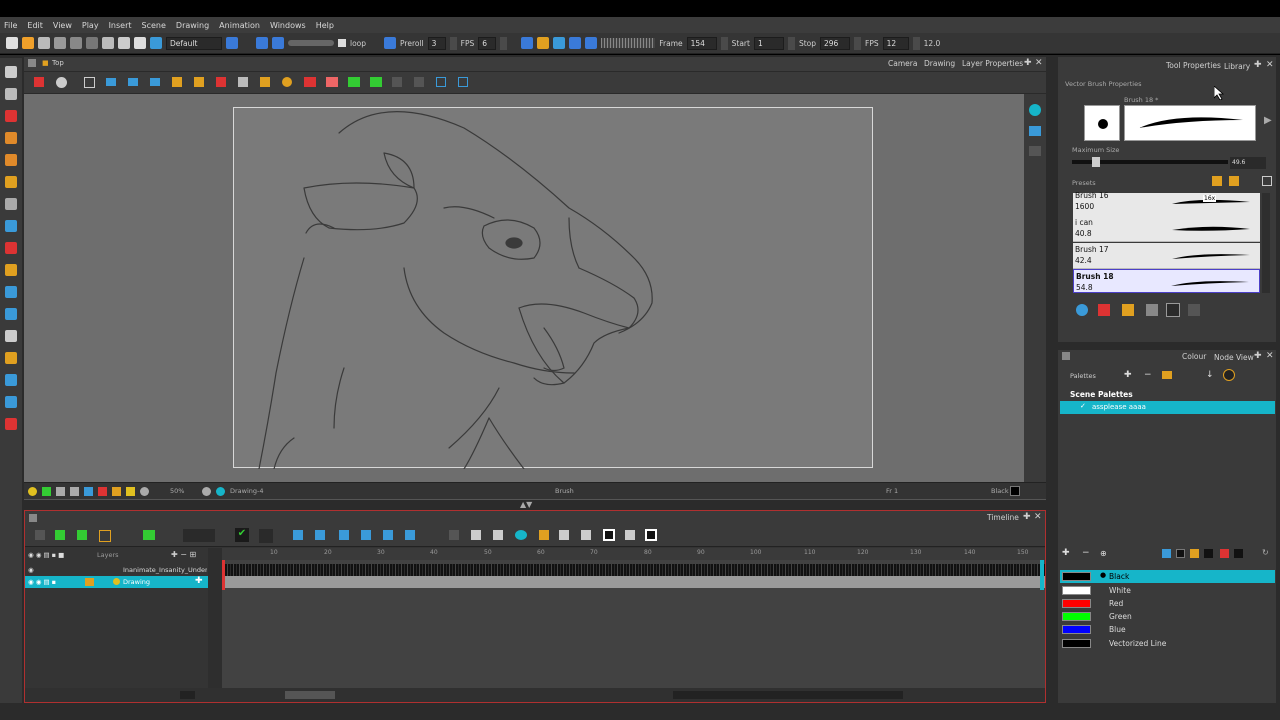  Describe the element at coordinates (1210, 375) in the screenshot. I see `download-icon: ↓` at that location.